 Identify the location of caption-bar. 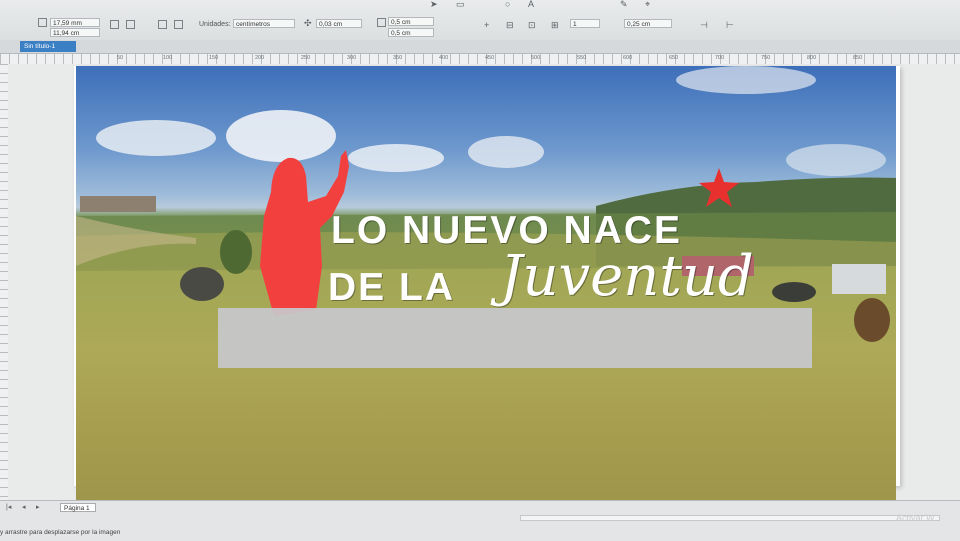
(515, 338).